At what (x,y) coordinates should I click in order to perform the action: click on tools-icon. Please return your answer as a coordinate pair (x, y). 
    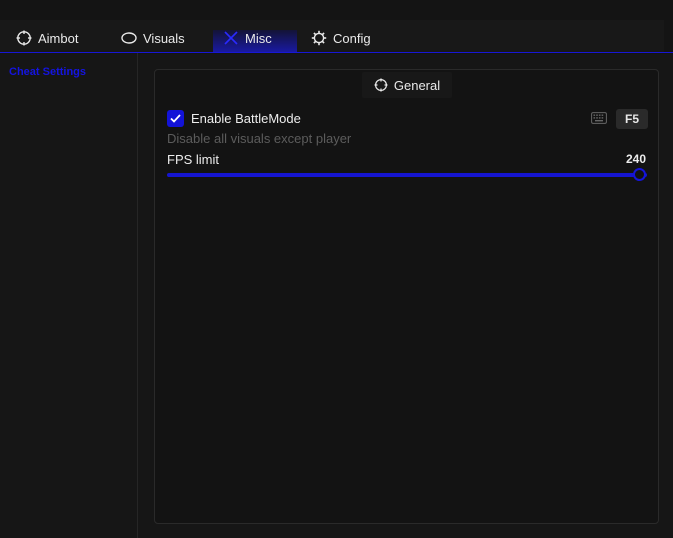
    Looking at the image, I should click on (231, 38).